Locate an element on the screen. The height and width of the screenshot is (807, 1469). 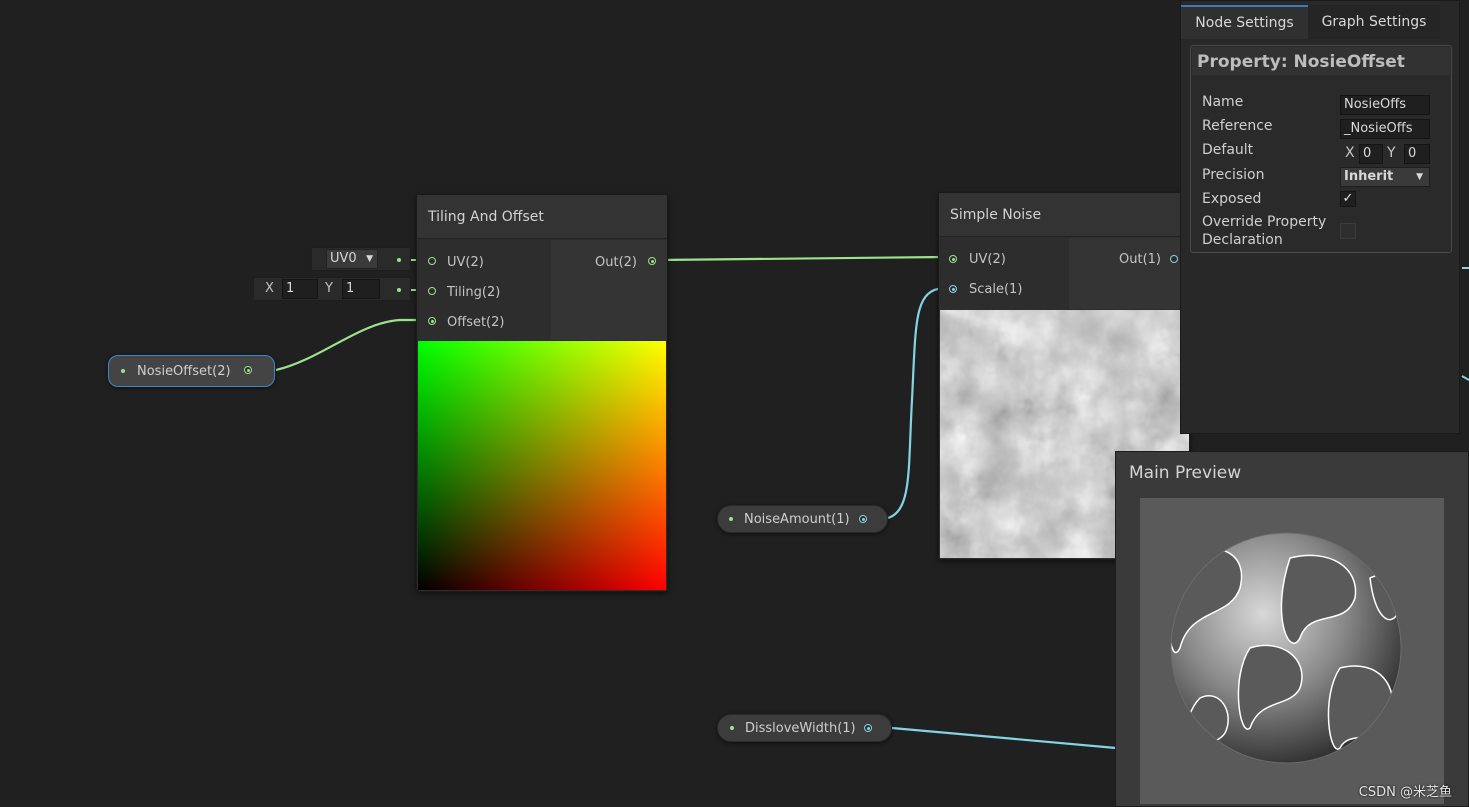
tiling-input-label: Tiling(2) is located at coordinates (474, 292).